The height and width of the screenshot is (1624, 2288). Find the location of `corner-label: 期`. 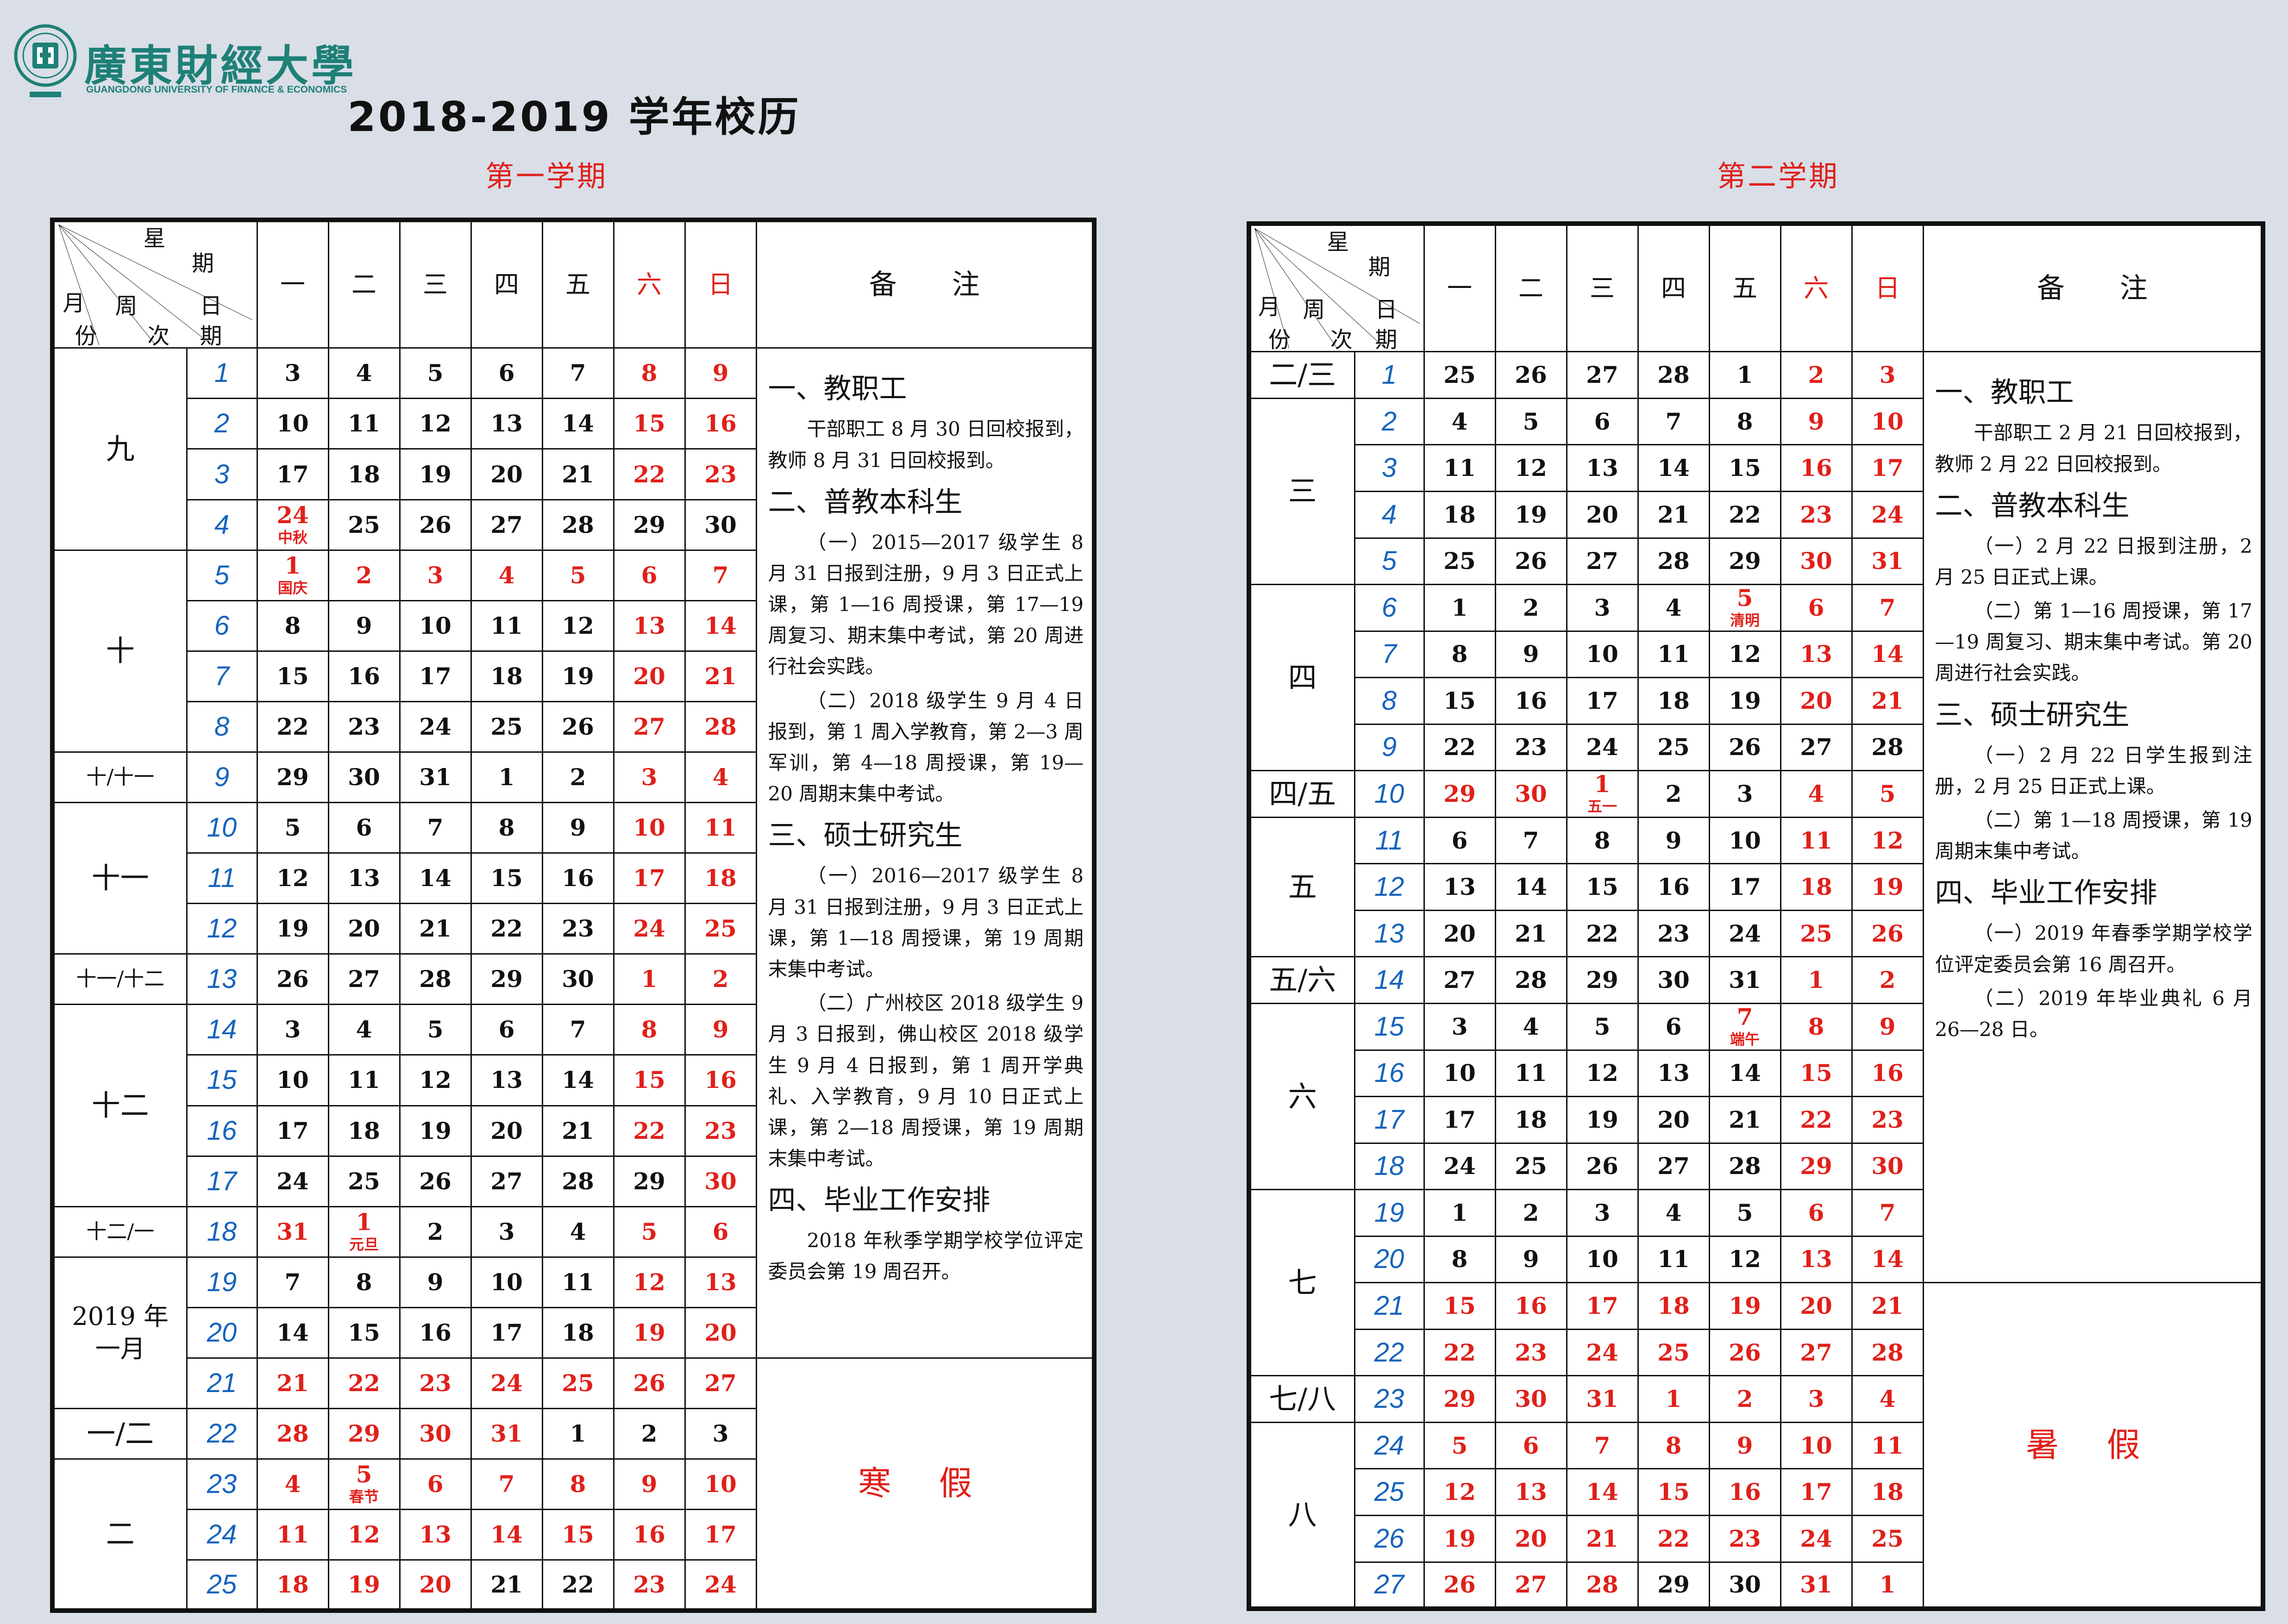

corner-label: 期 is located at coordinates (211, 335).